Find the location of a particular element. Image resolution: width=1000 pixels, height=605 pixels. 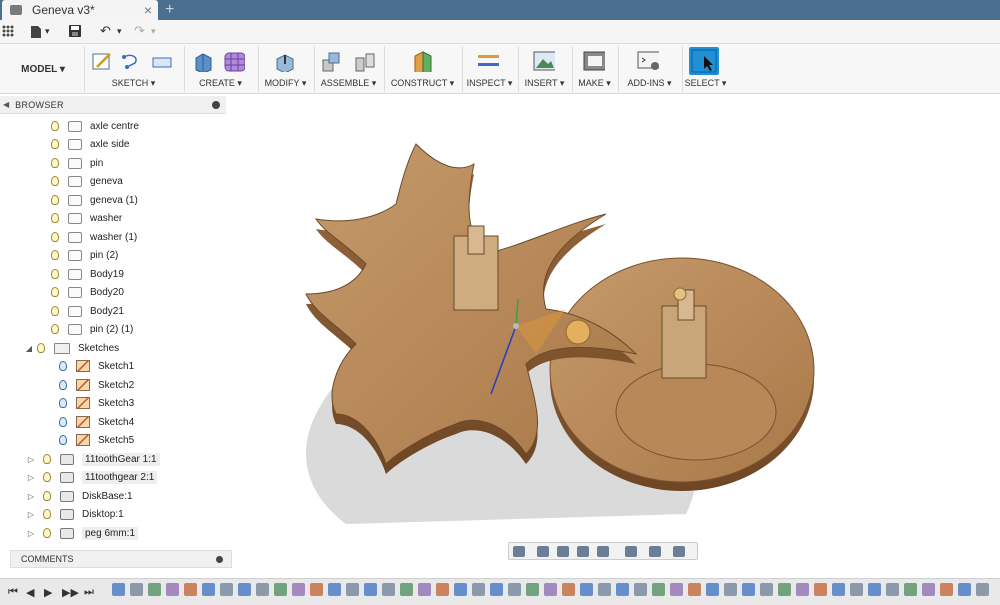

browser-sketch-row: Sketch5 is located at coordinates (95, 440).